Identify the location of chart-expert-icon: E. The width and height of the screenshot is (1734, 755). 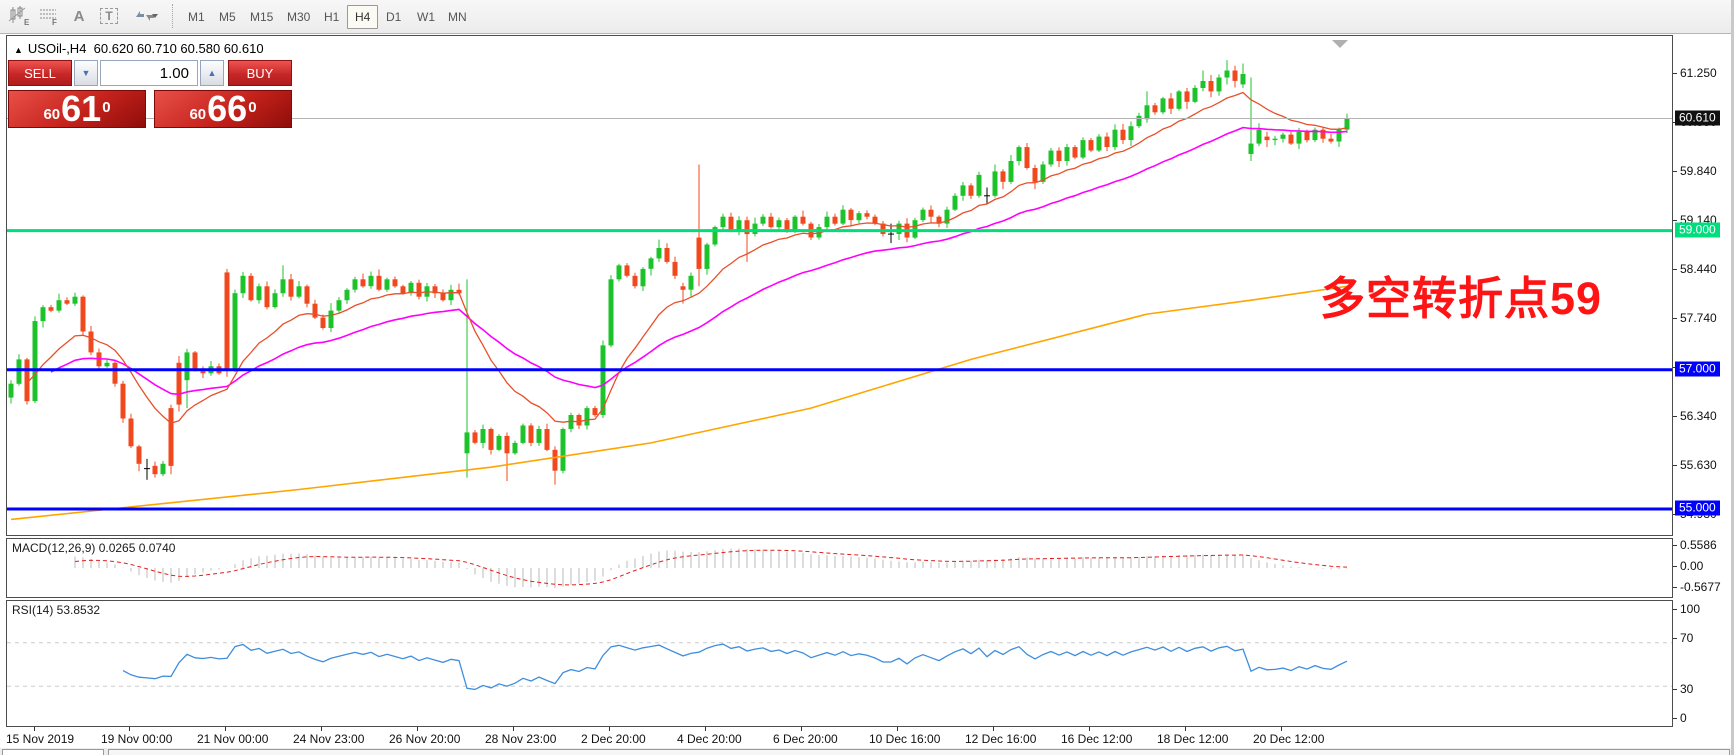
(19, 16).